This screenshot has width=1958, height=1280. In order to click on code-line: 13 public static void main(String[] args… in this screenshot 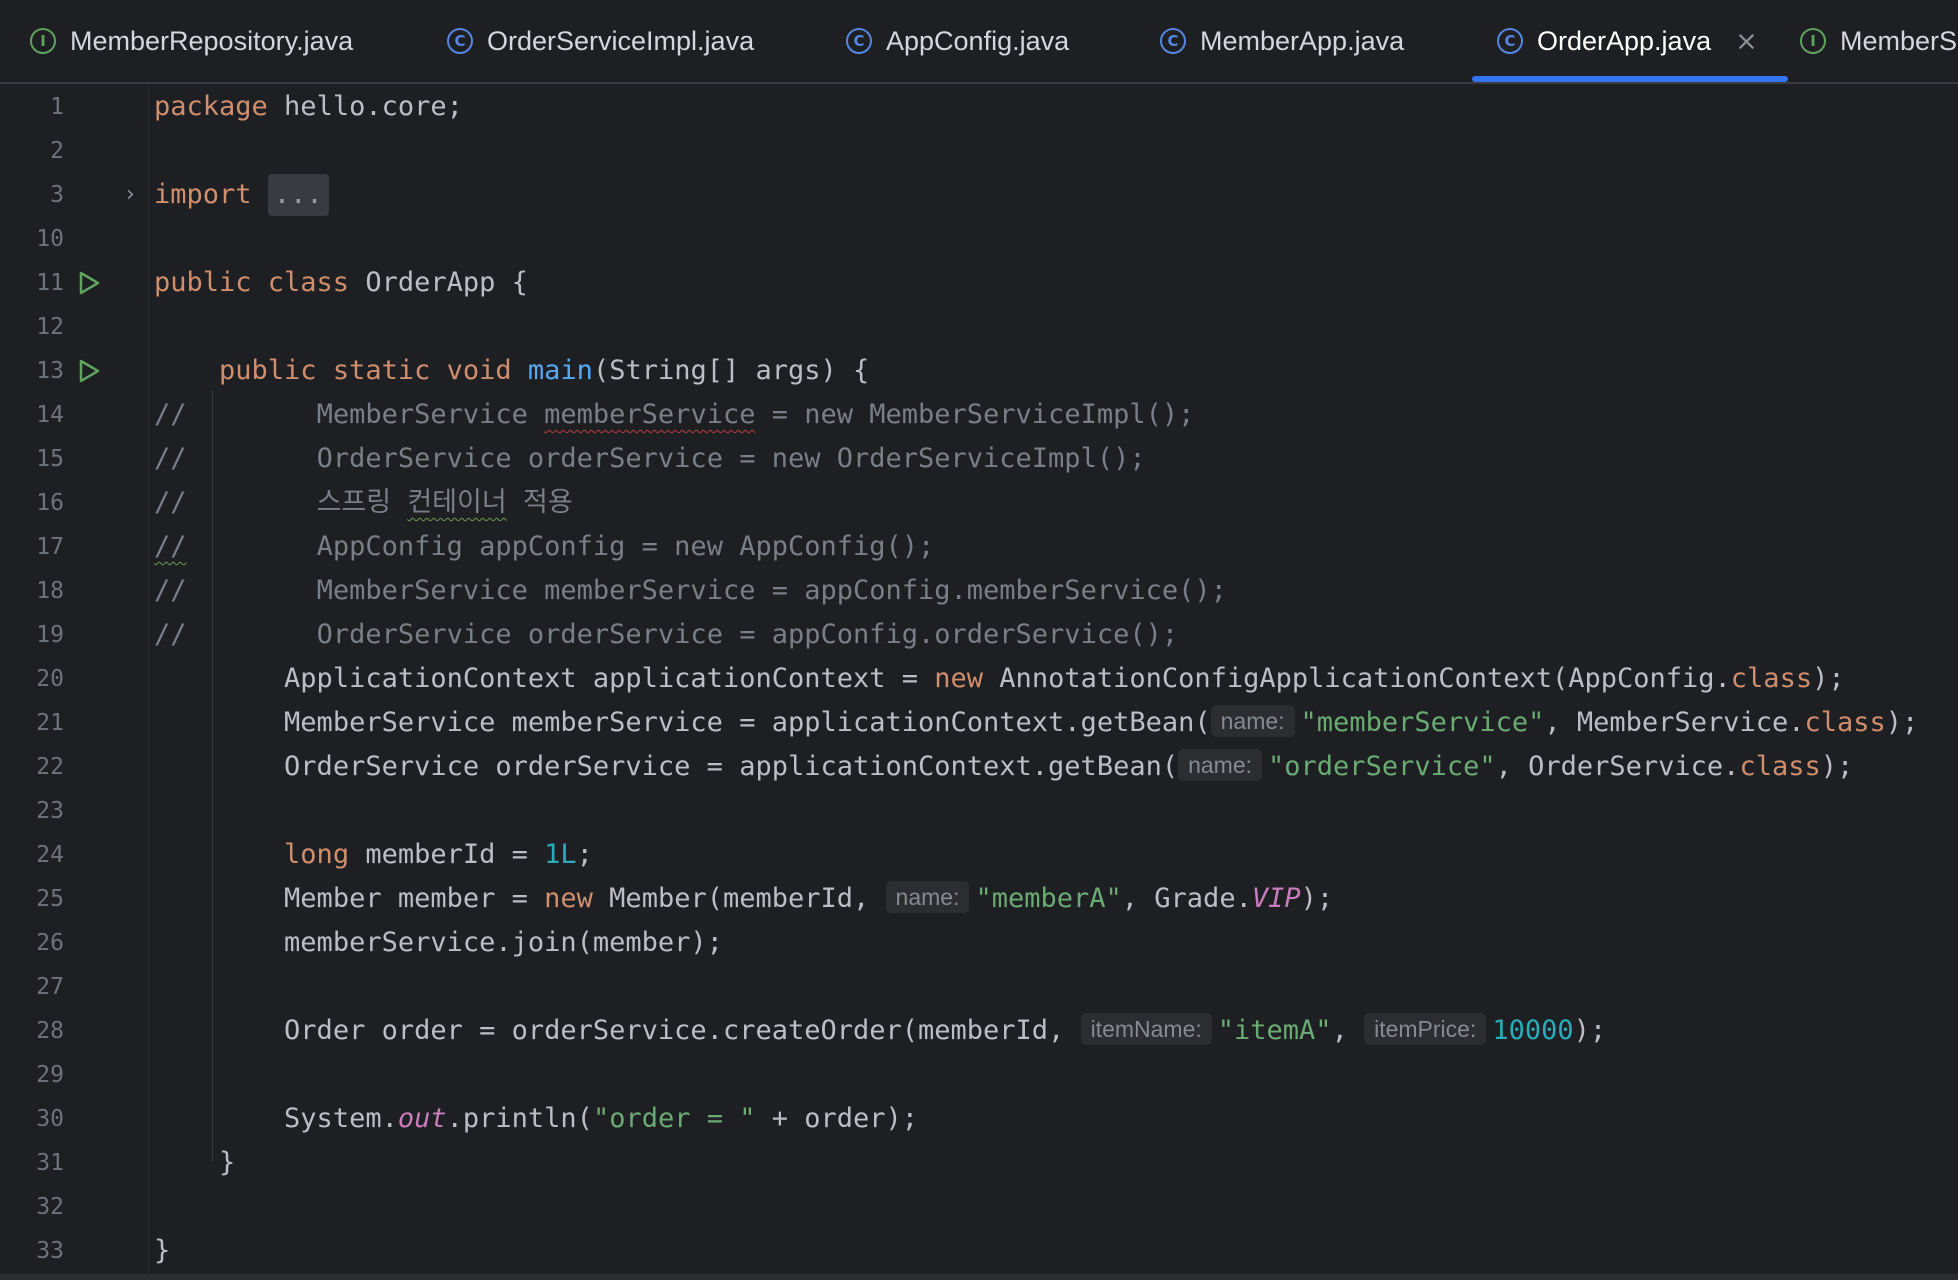, I will do `click(979, 371)`.